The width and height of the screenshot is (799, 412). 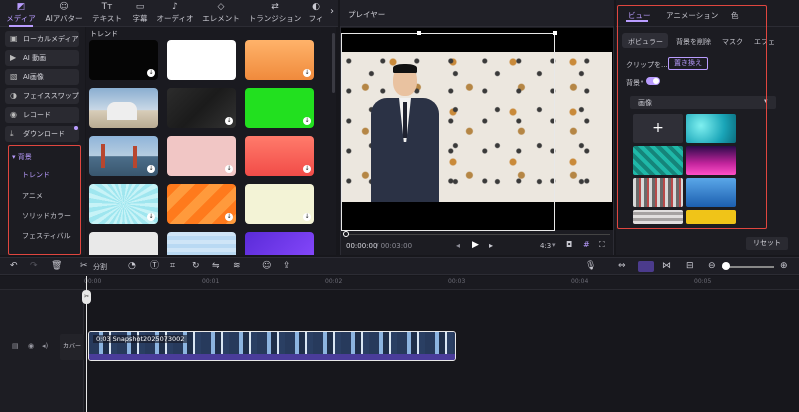 What do you see at coordinates (42, 96) in the screenshot?
I see `nav-face-swap: ◑ フェイススワップ` at bounding box center [42, 96].